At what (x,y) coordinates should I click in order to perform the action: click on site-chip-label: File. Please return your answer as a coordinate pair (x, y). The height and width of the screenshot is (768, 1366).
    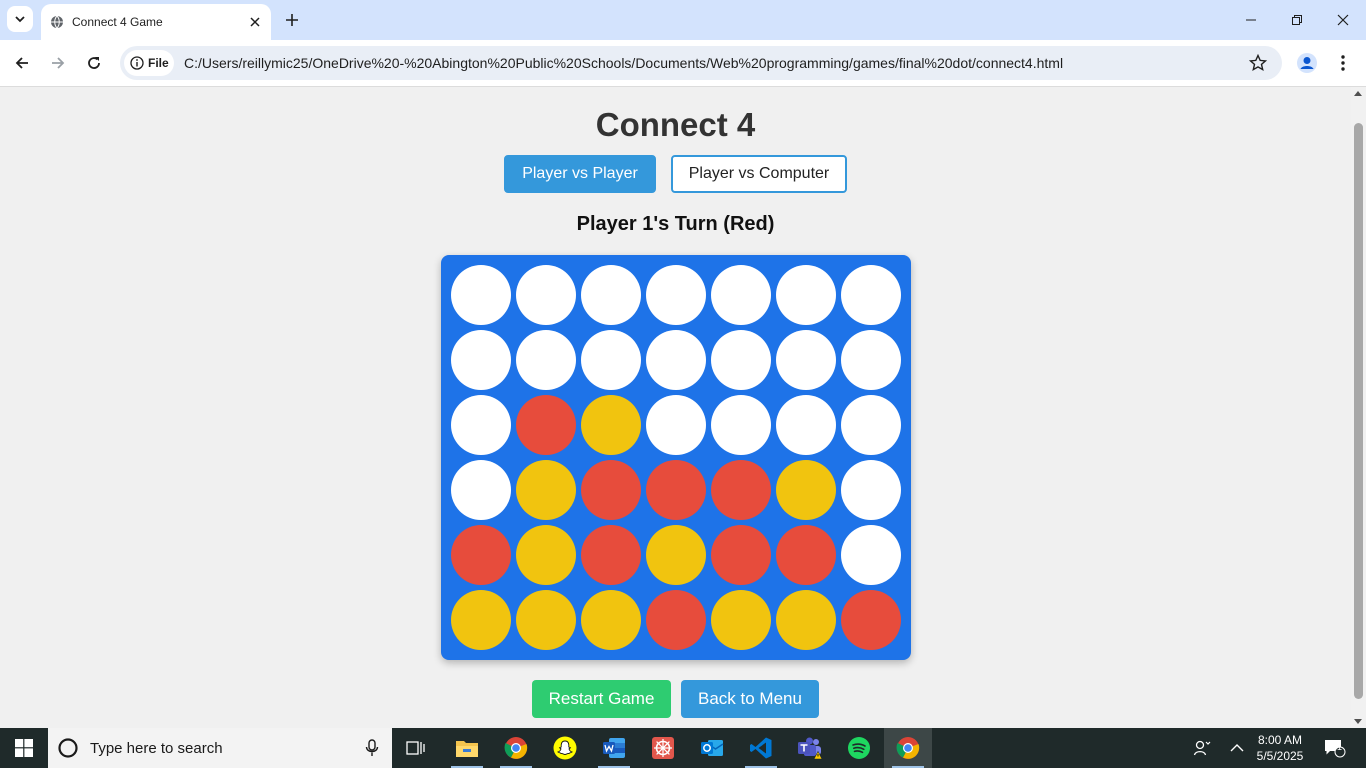
    Looking at the image, I should click on (158, 63).